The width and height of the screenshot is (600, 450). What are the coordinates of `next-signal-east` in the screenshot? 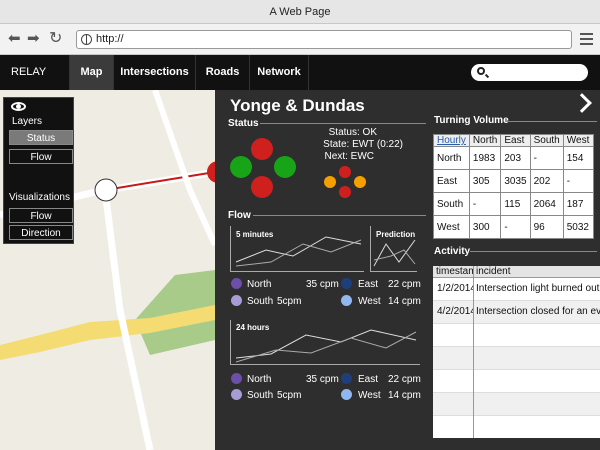 It's located at (360, 182).